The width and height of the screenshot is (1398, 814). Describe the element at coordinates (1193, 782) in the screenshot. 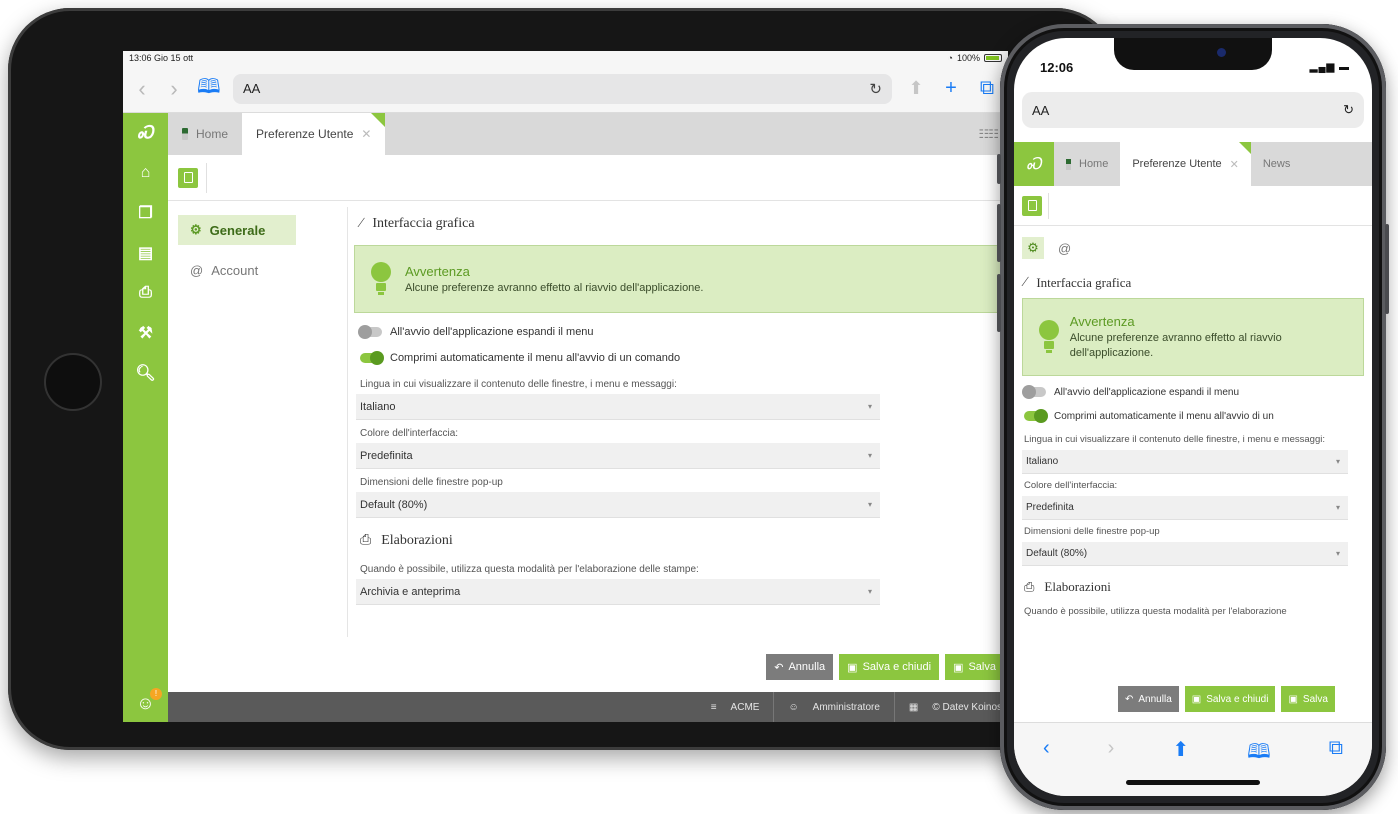

I see `home-indicator` at that location.